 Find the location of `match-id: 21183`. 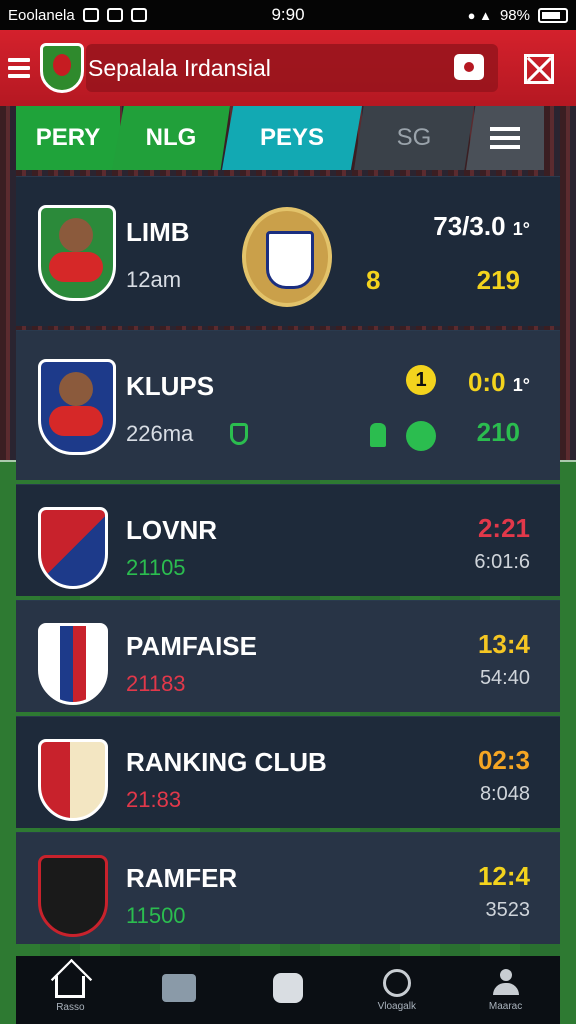

match-id: 21183 is located at coordinates (156, 683).